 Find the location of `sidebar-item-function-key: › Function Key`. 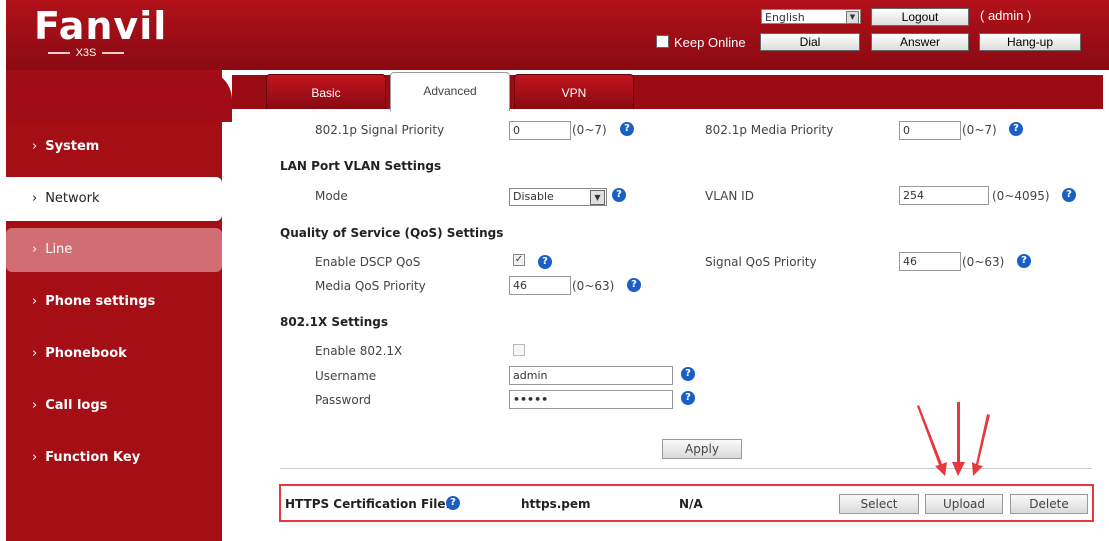

sidebar-item-function-key: › Function Key is located at coordinates (114, 458).